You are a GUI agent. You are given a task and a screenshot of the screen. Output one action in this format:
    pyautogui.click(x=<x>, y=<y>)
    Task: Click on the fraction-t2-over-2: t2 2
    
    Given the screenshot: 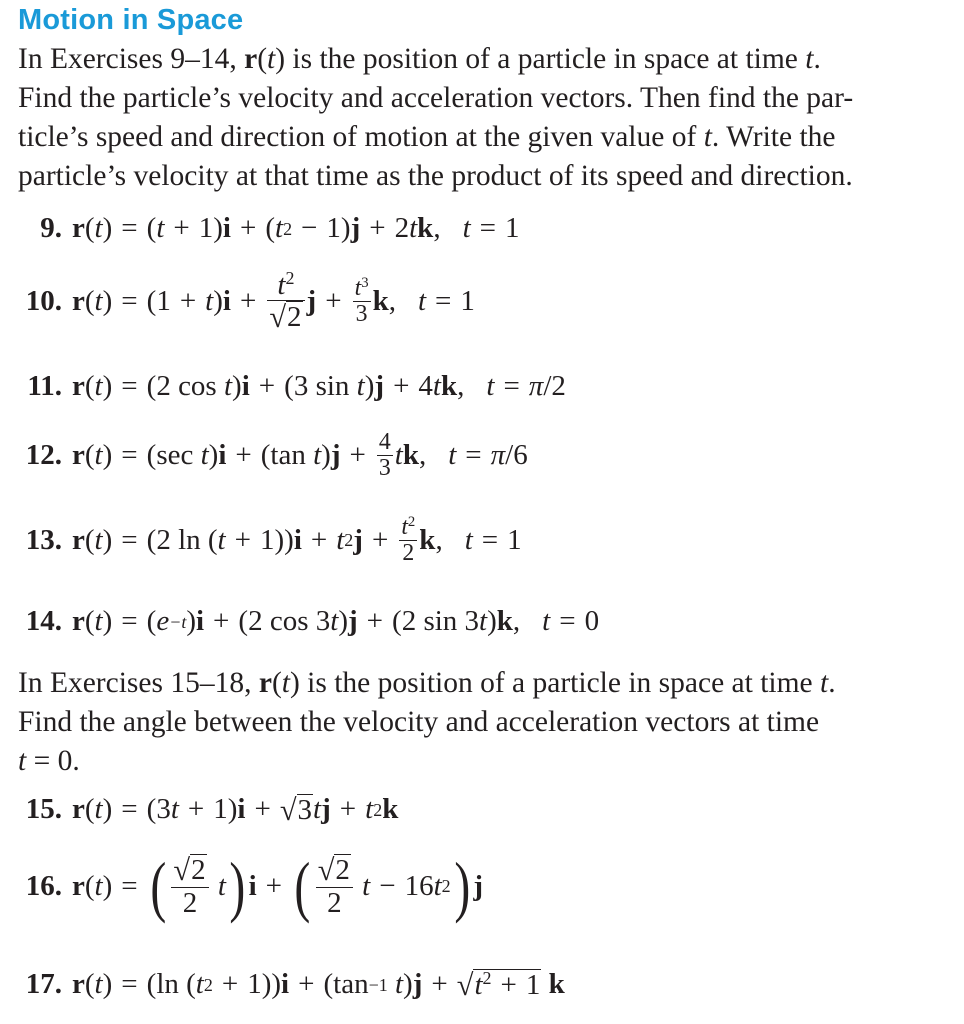 What is the action you would take?
    pyautogui.click(x=408, y=539)
    